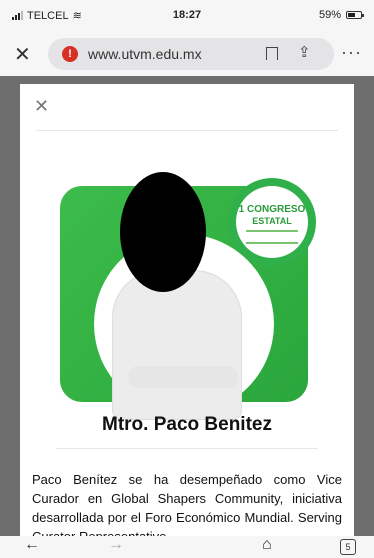  I want to click on battery-icon, so click(355, 15).